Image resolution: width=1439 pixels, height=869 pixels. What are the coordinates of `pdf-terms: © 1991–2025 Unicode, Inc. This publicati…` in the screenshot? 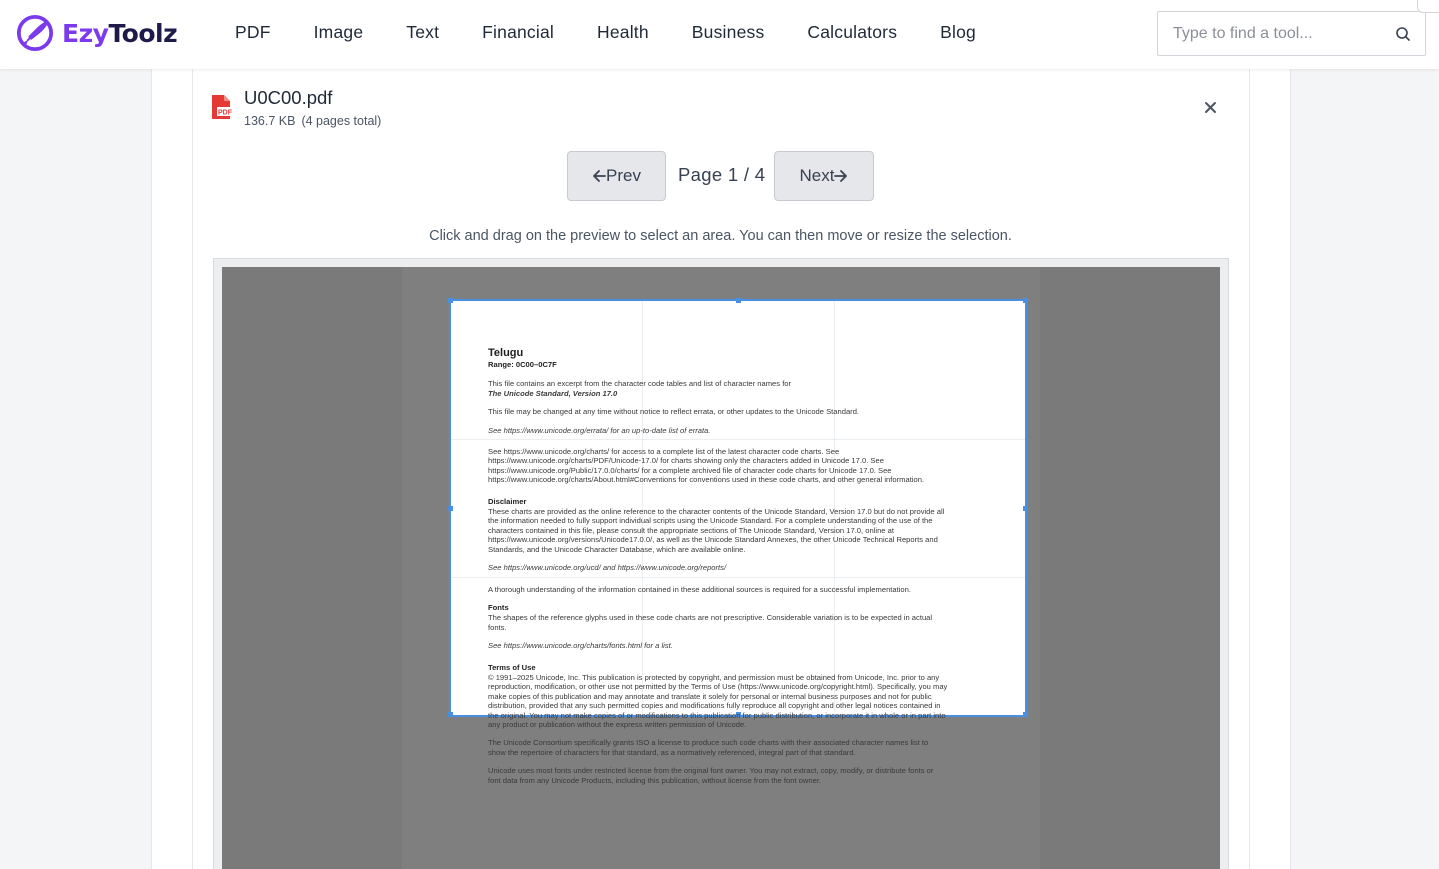 It's located at (718, 700).